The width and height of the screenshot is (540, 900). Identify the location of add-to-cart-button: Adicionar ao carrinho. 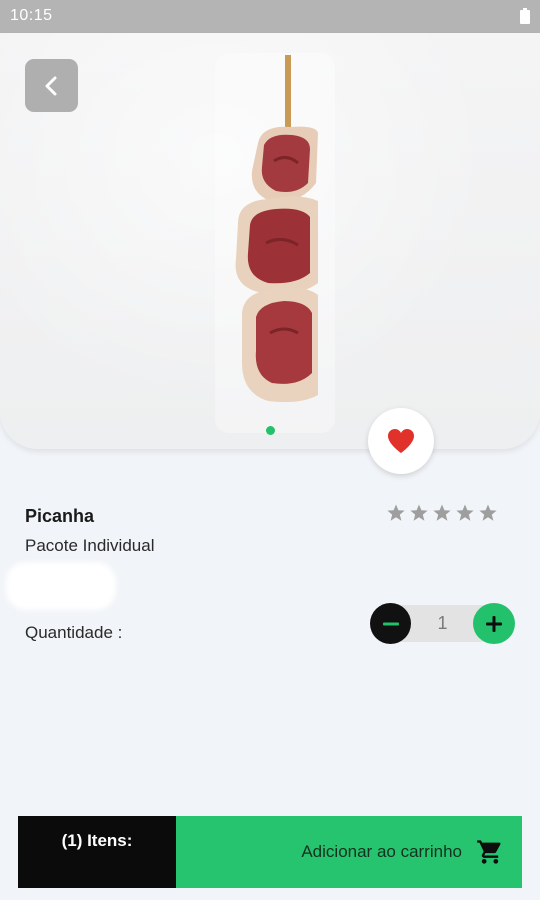
(349, 852).